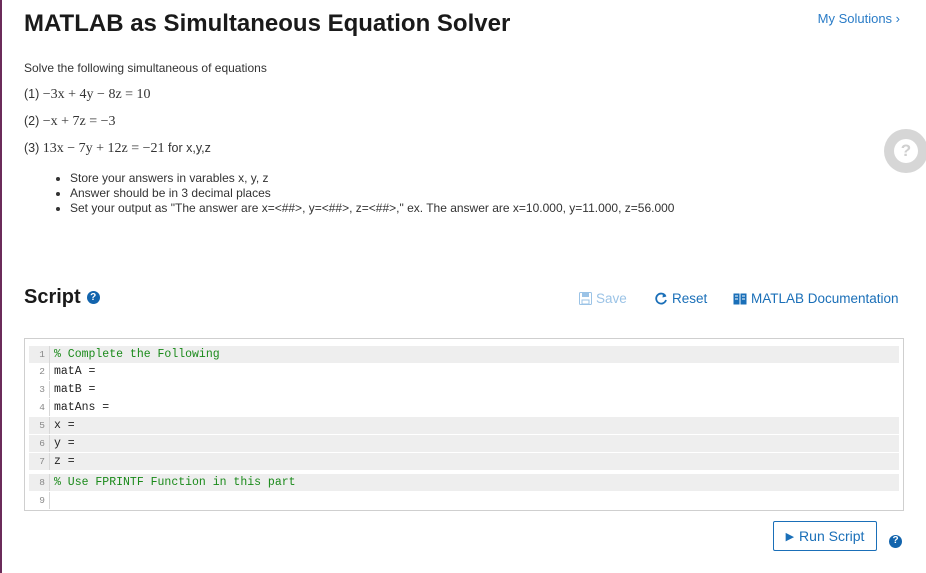  I want to click on code-line: 3 matB =, so click(464, 389).